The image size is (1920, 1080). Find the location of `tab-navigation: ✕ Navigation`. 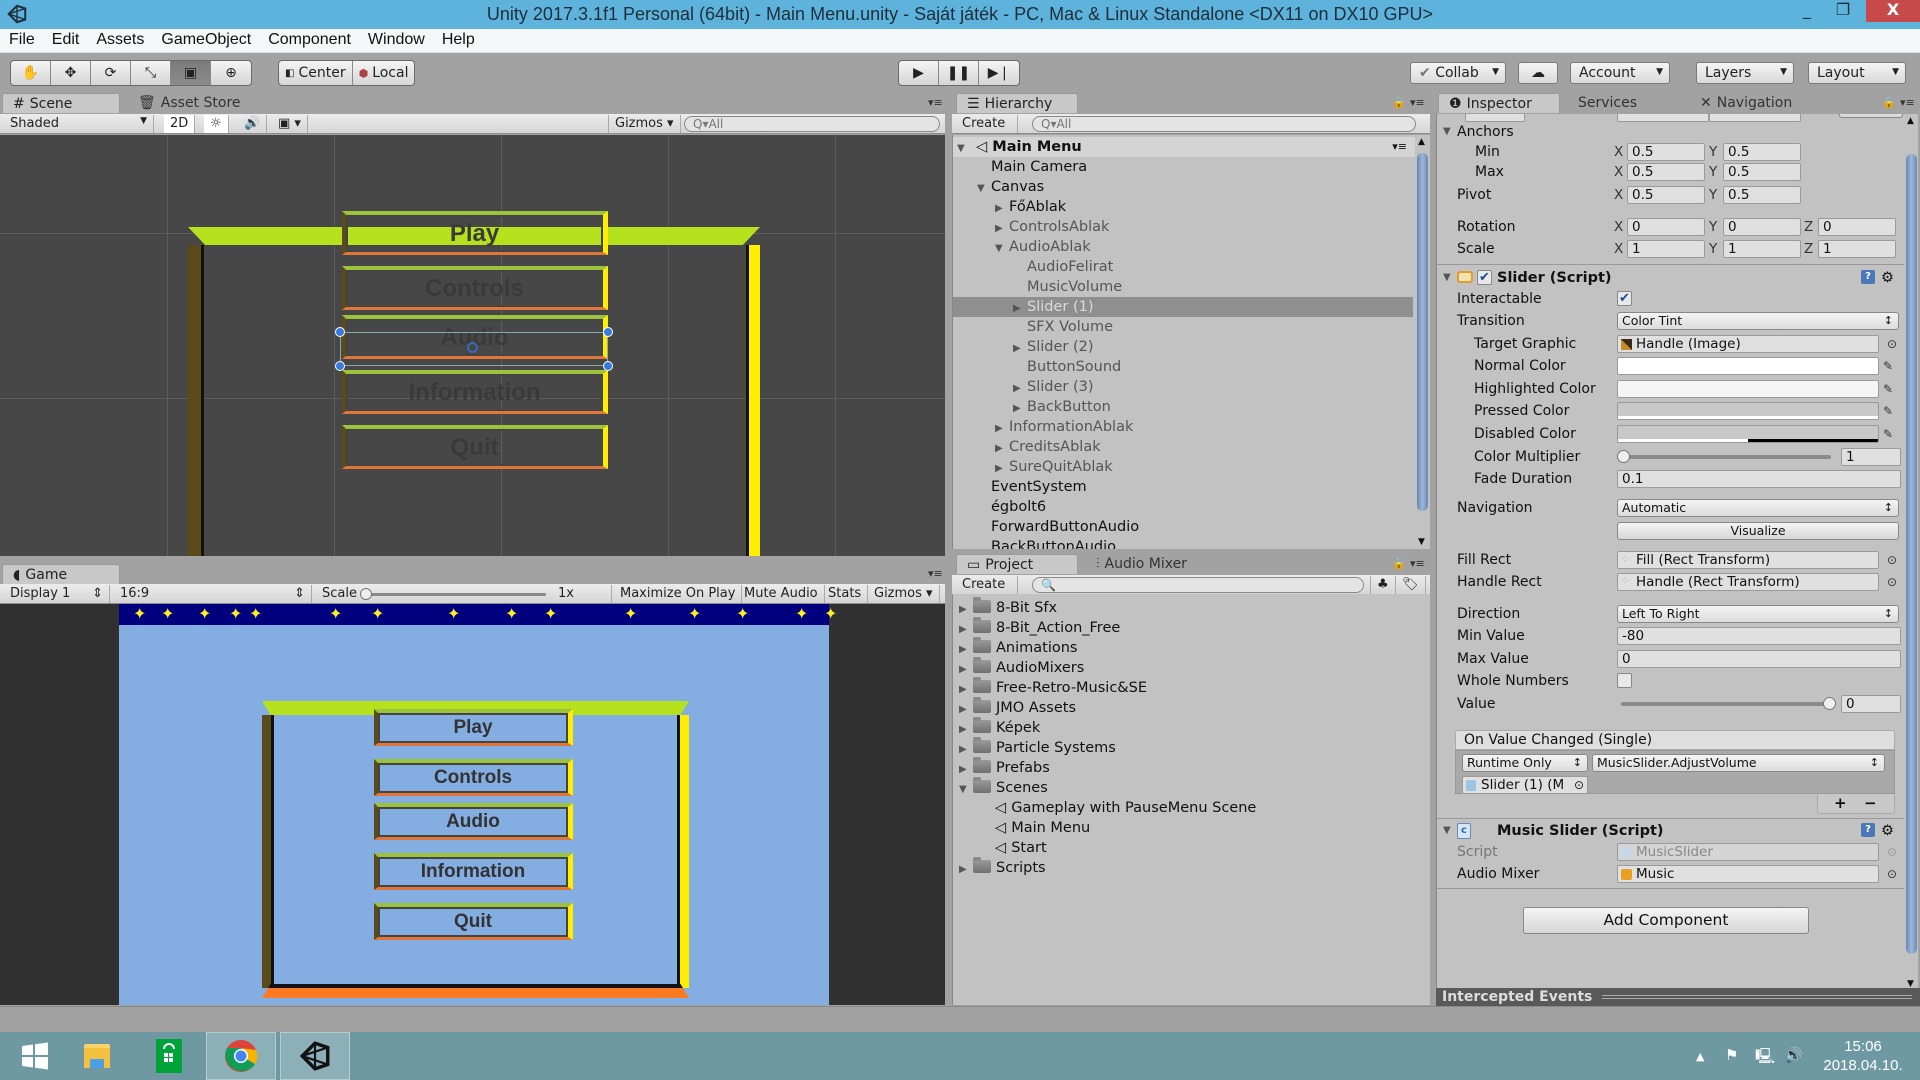

tab-navigation: ✕ Navigation is located at coordinates (1746, 103).